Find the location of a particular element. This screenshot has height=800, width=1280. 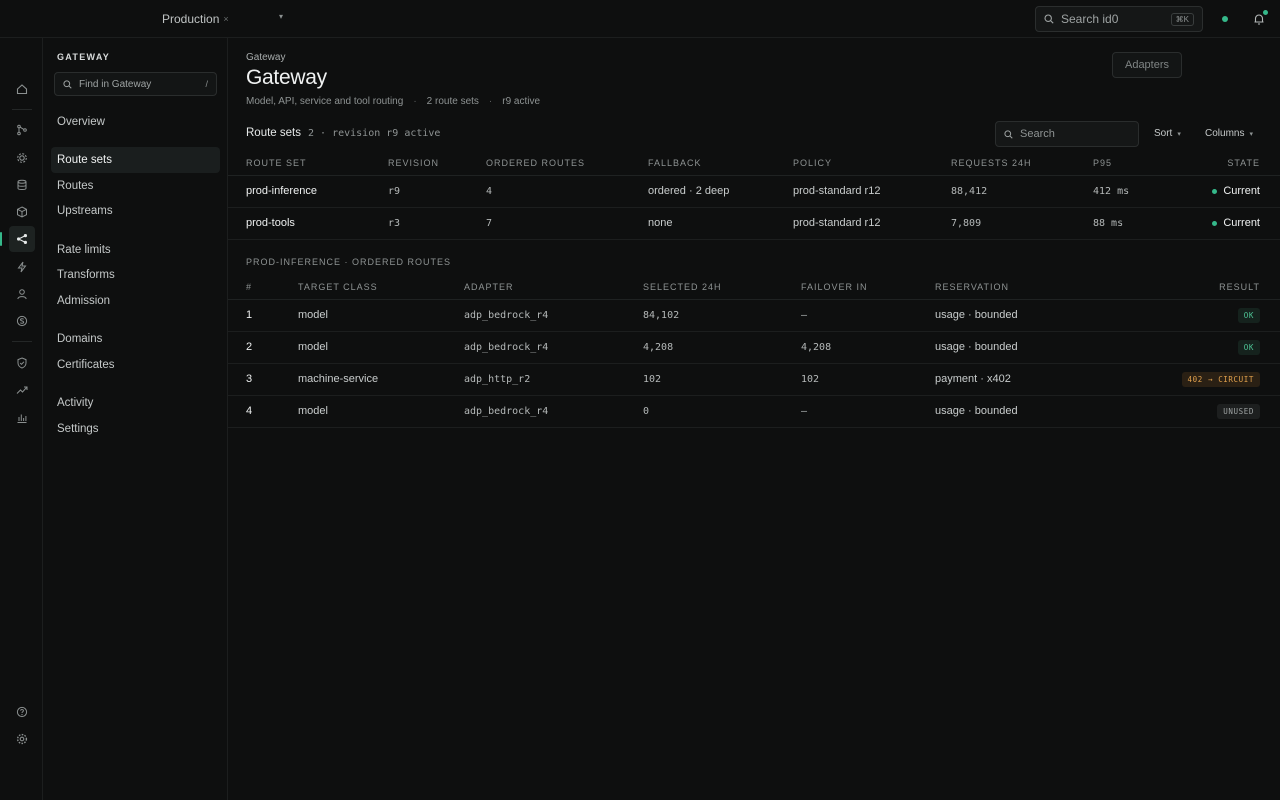

route-sets-title: Route sets is located at coordinates (273, 133).